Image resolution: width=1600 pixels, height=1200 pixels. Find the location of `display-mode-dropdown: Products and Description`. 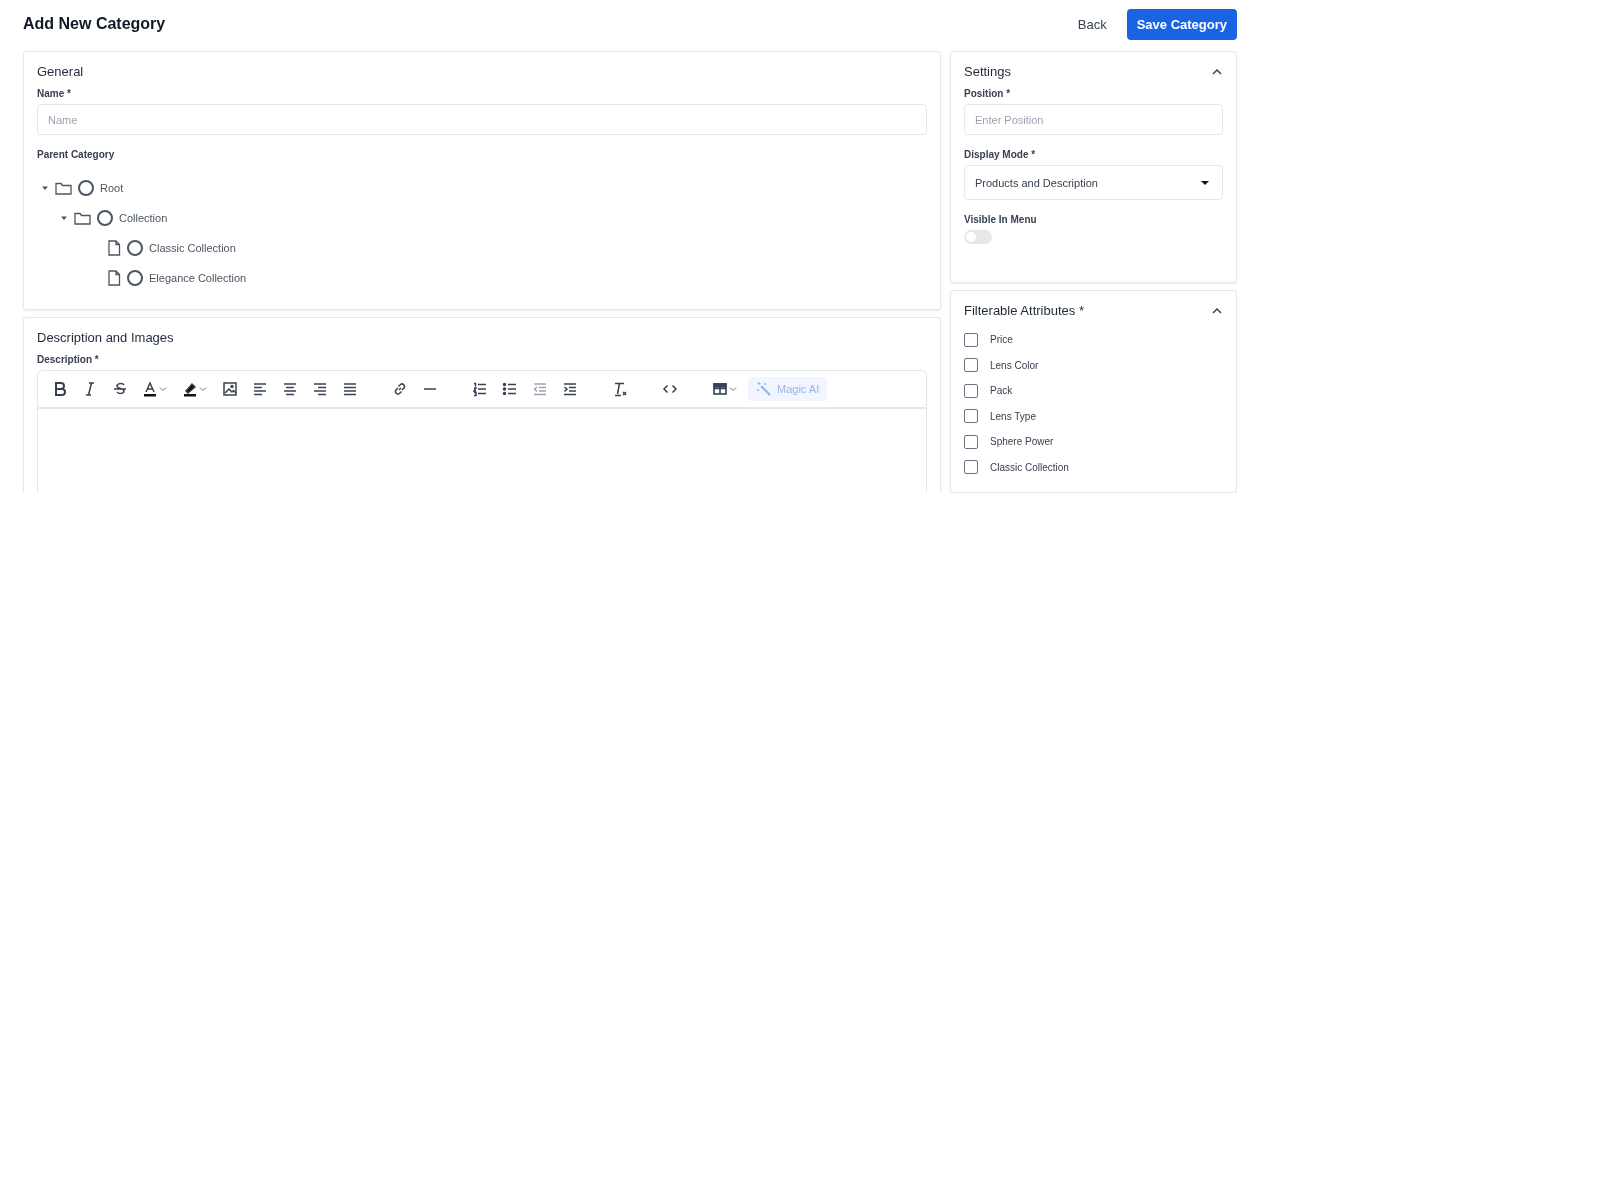

display-mode-dropdown: Products and Description is located at coordinates (1093, 182).